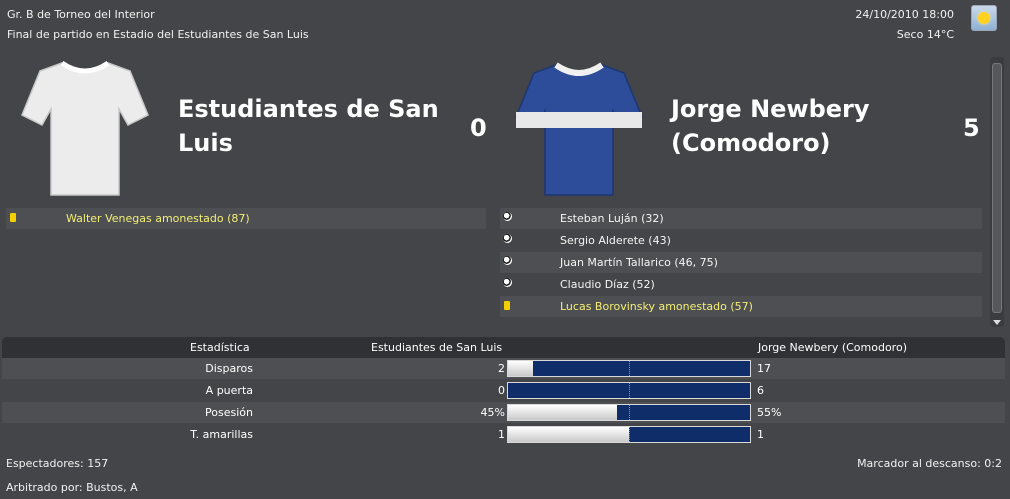 The height and width of the screenshot is (499, 1010). I want to click on weather-label: Seco 14°C, so click(925, 34).